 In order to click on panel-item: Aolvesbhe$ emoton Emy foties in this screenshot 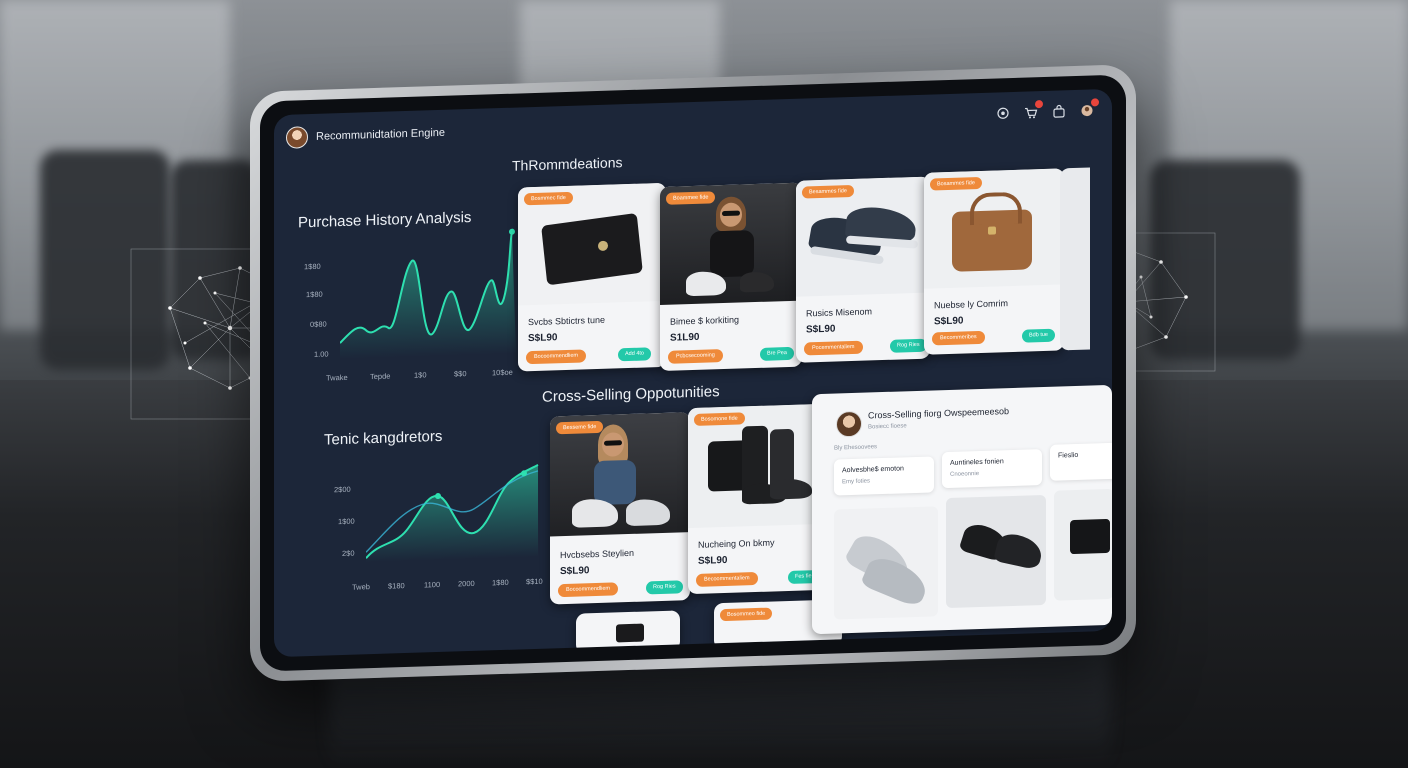, I will do `click(884, 476)`.